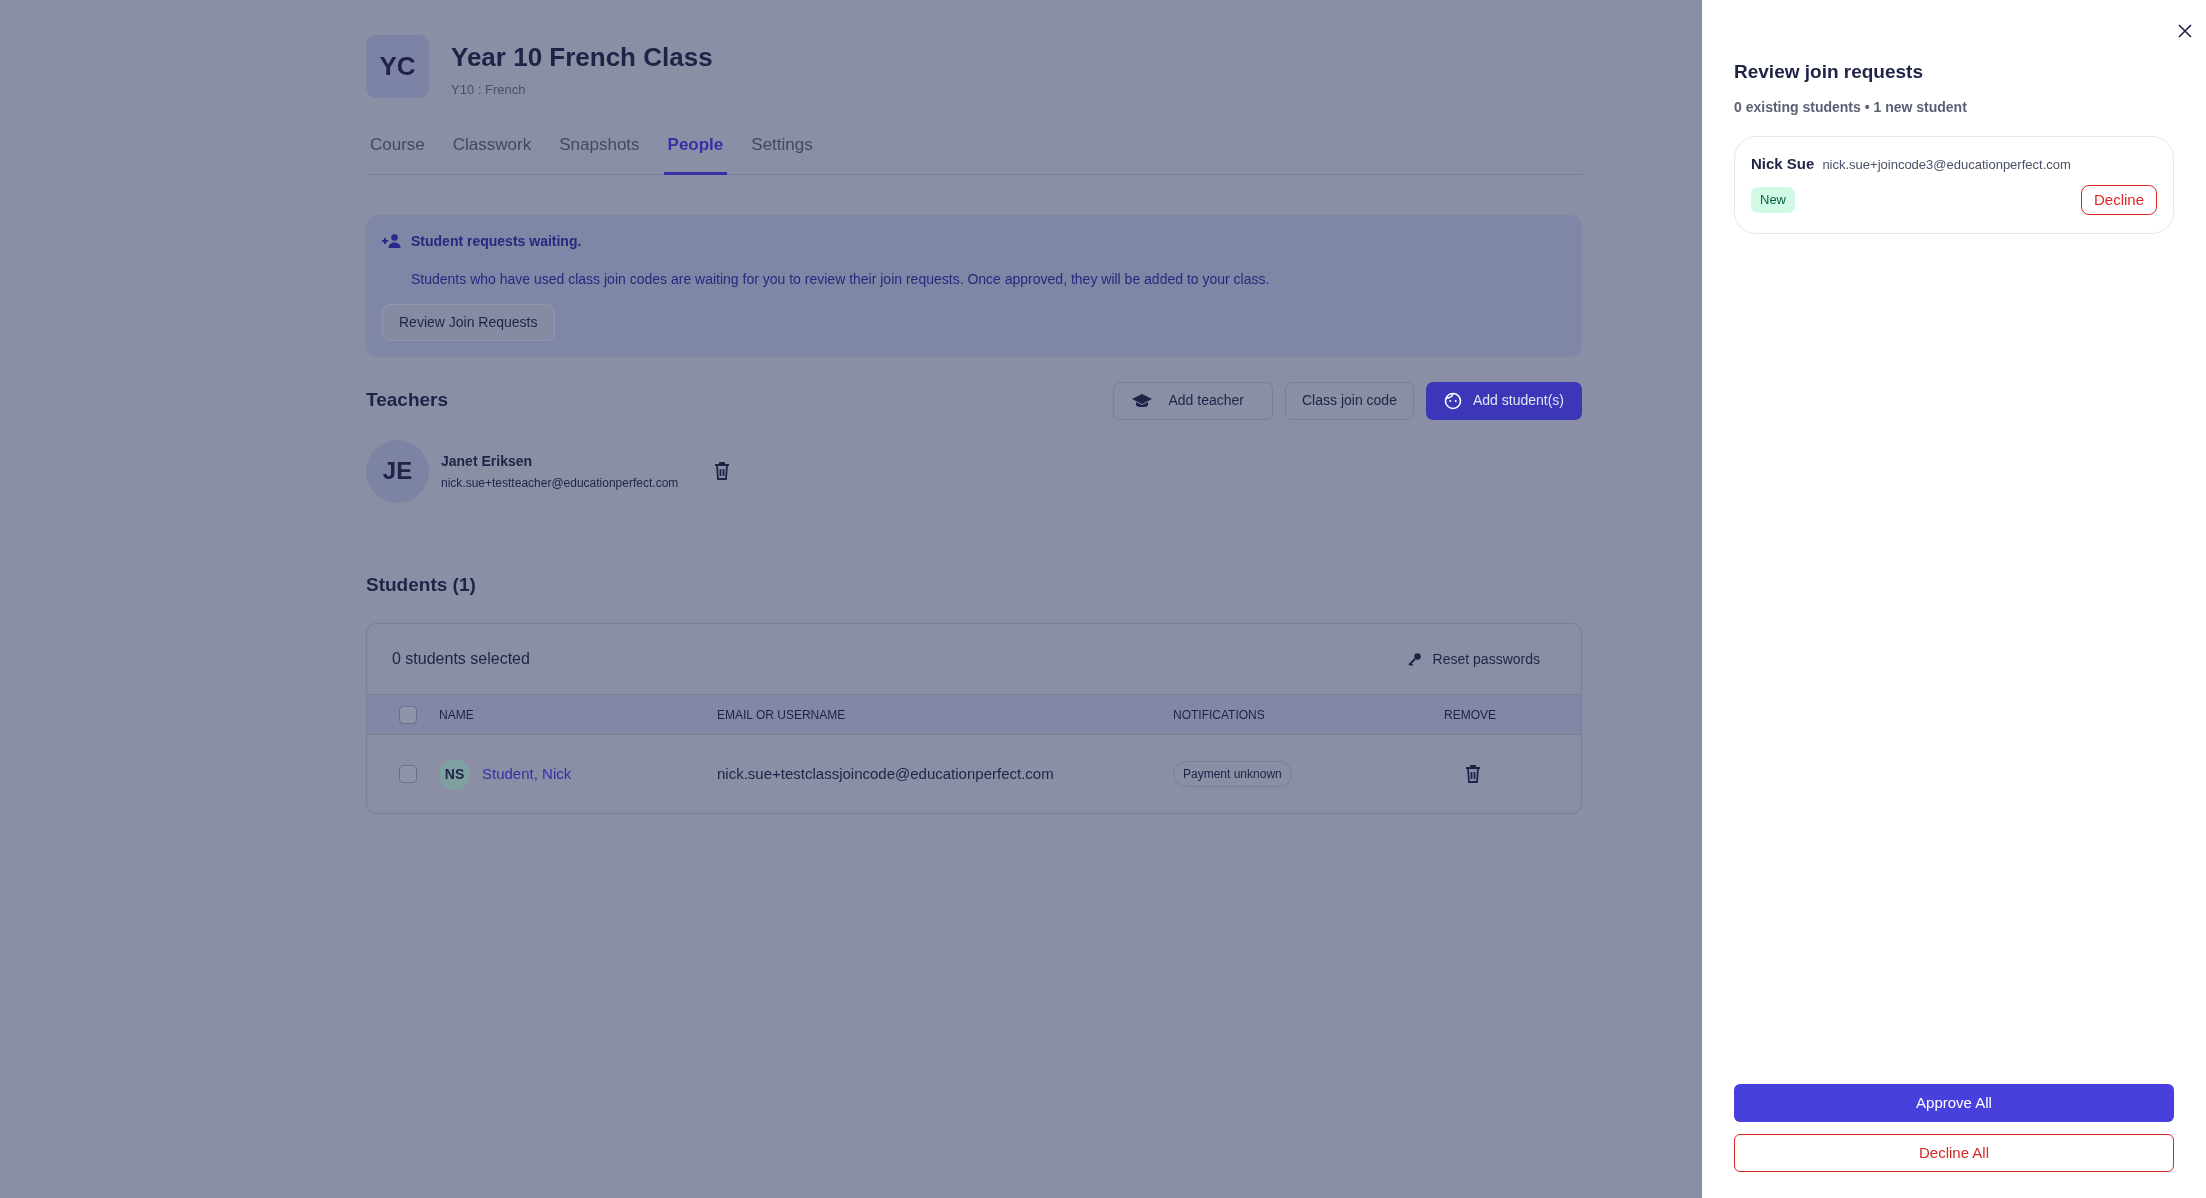 This screenshot has width=2206, height=1198. What do you see at coordinates (454, 774) in the screenshot?
I see `student-avatar: NS` at bounding box center [454, 774].